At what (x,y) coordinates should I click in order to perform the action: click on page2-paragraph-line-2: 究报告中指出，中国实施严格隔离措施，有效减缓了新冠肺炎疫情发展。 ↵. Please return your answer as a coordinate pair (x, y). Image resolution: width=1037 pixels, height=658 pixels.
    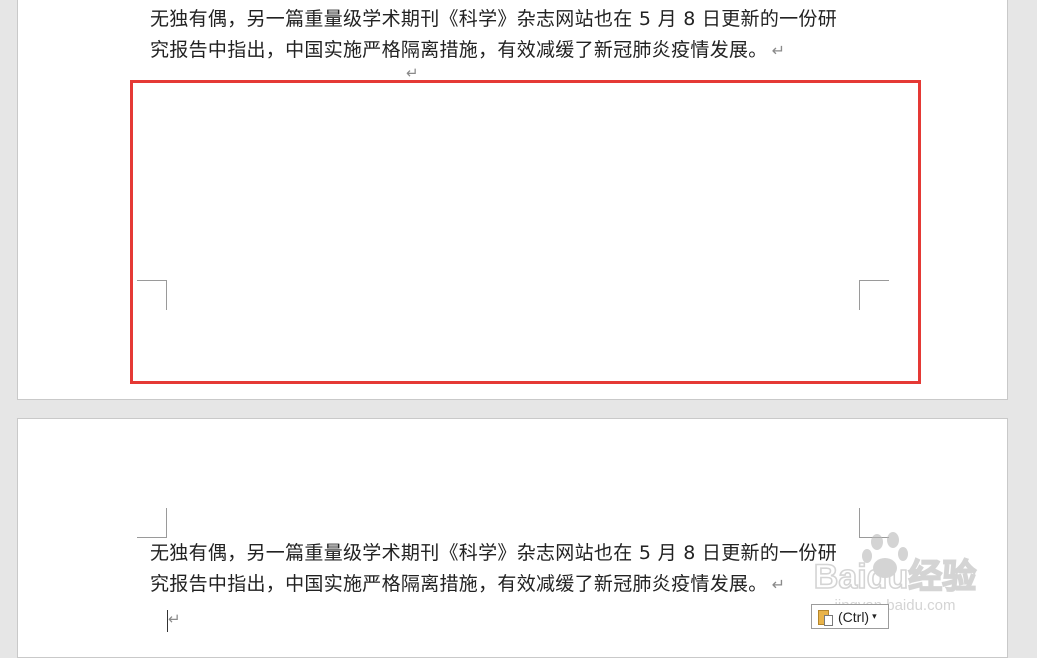
    Looking at the image, I should click on (468, 584).